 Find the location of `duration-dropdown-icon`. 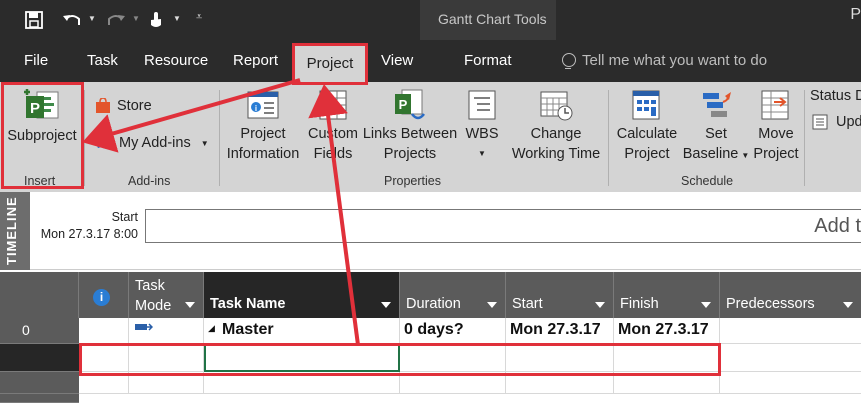

duration-dropdown-icon is located at coordinates (492, 305).